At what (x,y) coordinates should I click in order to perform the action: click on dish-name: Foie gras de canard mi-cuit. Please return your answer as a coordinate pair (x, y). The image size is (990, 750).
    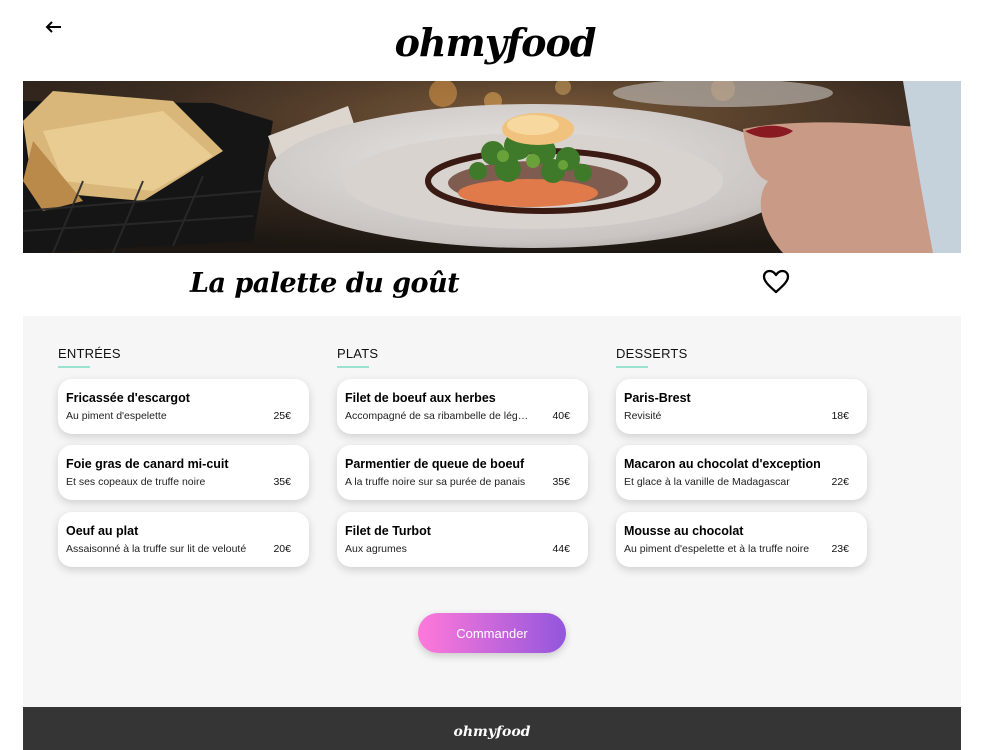
    Looking at the image, I should click on (147, 464).